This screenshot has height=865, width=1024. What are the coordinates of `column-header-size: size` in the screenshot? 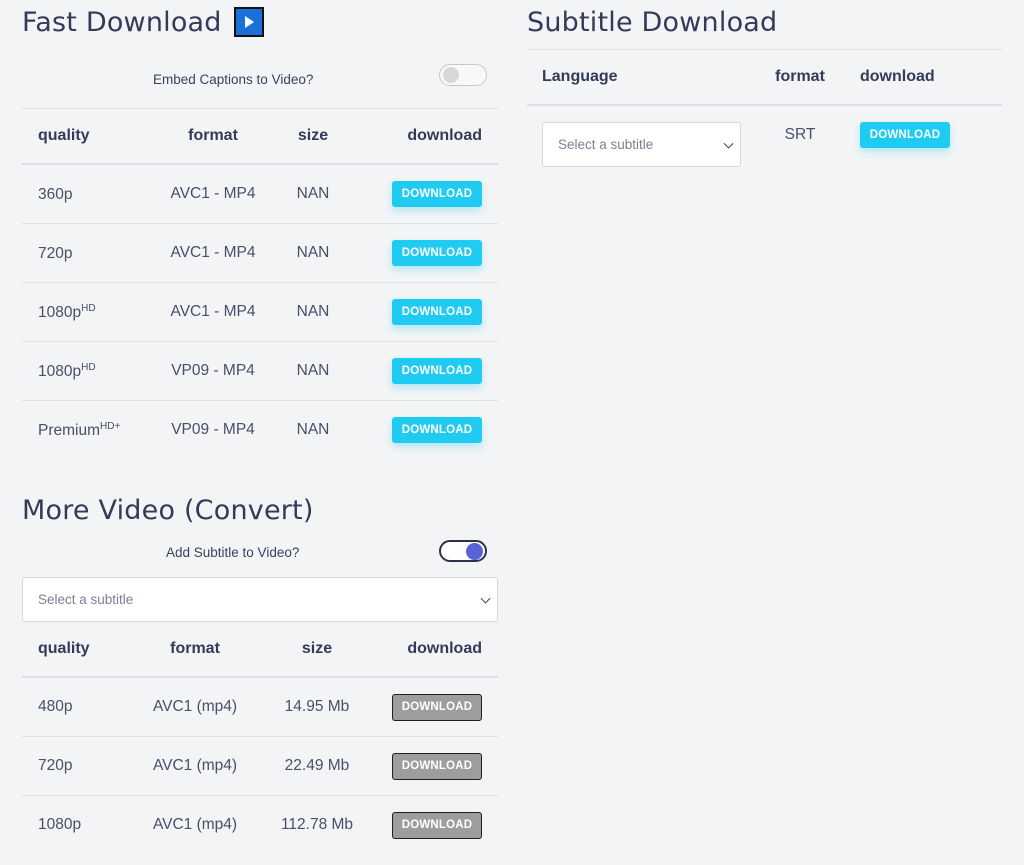 It's located at (313, 137).